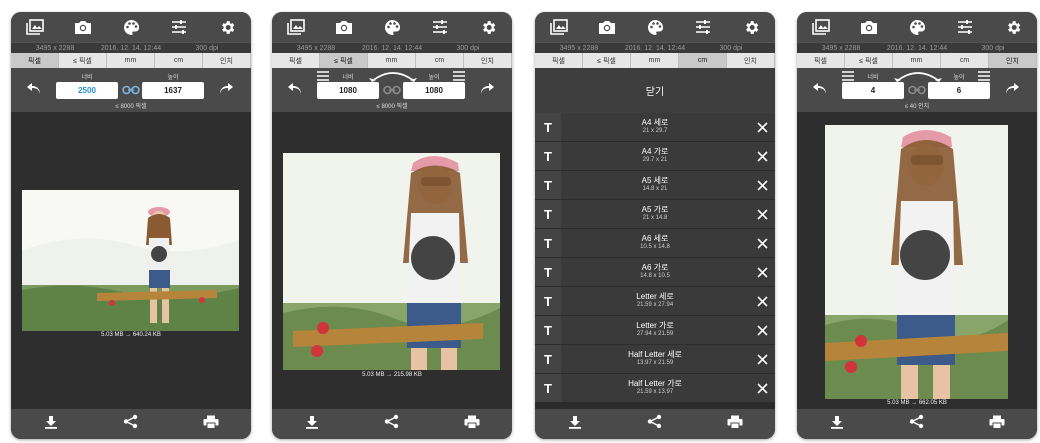 This screenshot has height=443, width=1040. Describe the element at coordinates (655, 301) in the screenshot. I see `preset-row: T Letter 세로 21.59 x 27.94` at that location.